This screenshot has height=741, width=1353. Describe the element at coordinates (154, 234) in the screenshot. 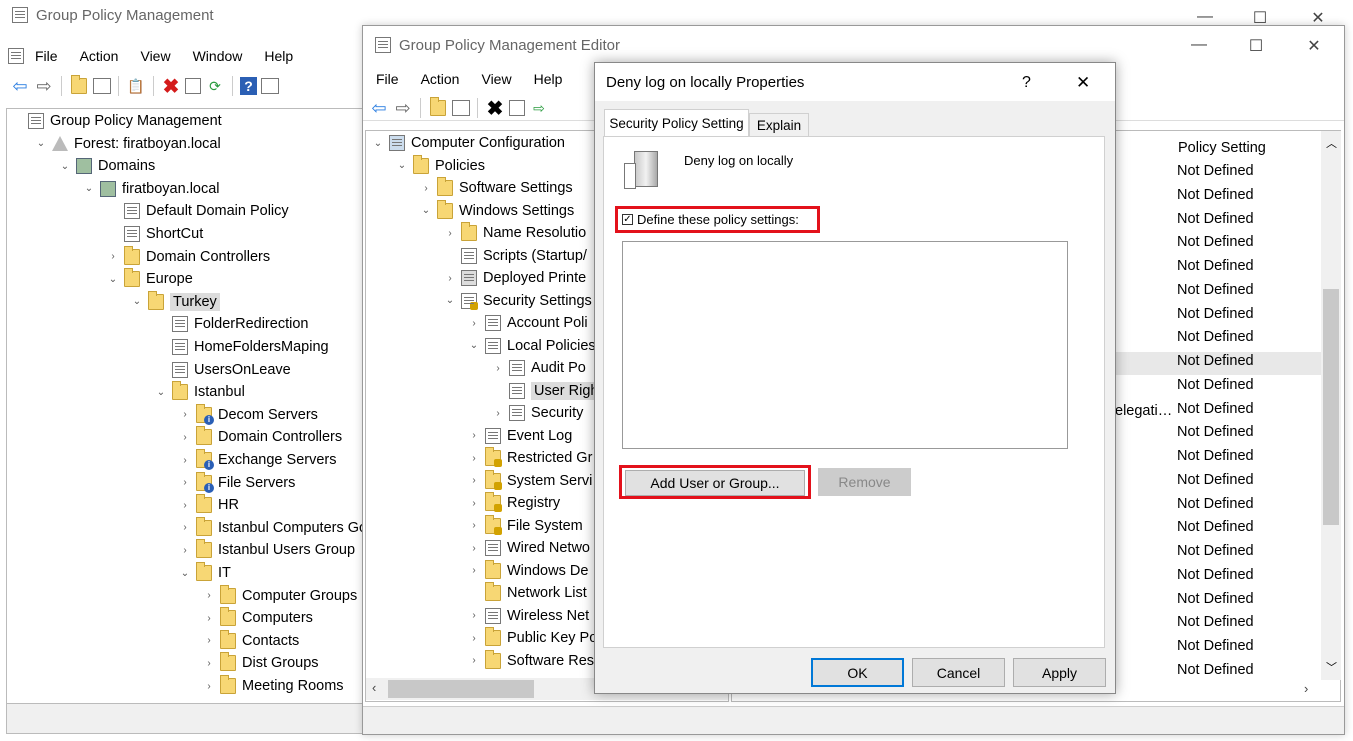

I see `gpm-tree-node: ShortCut` at that location.